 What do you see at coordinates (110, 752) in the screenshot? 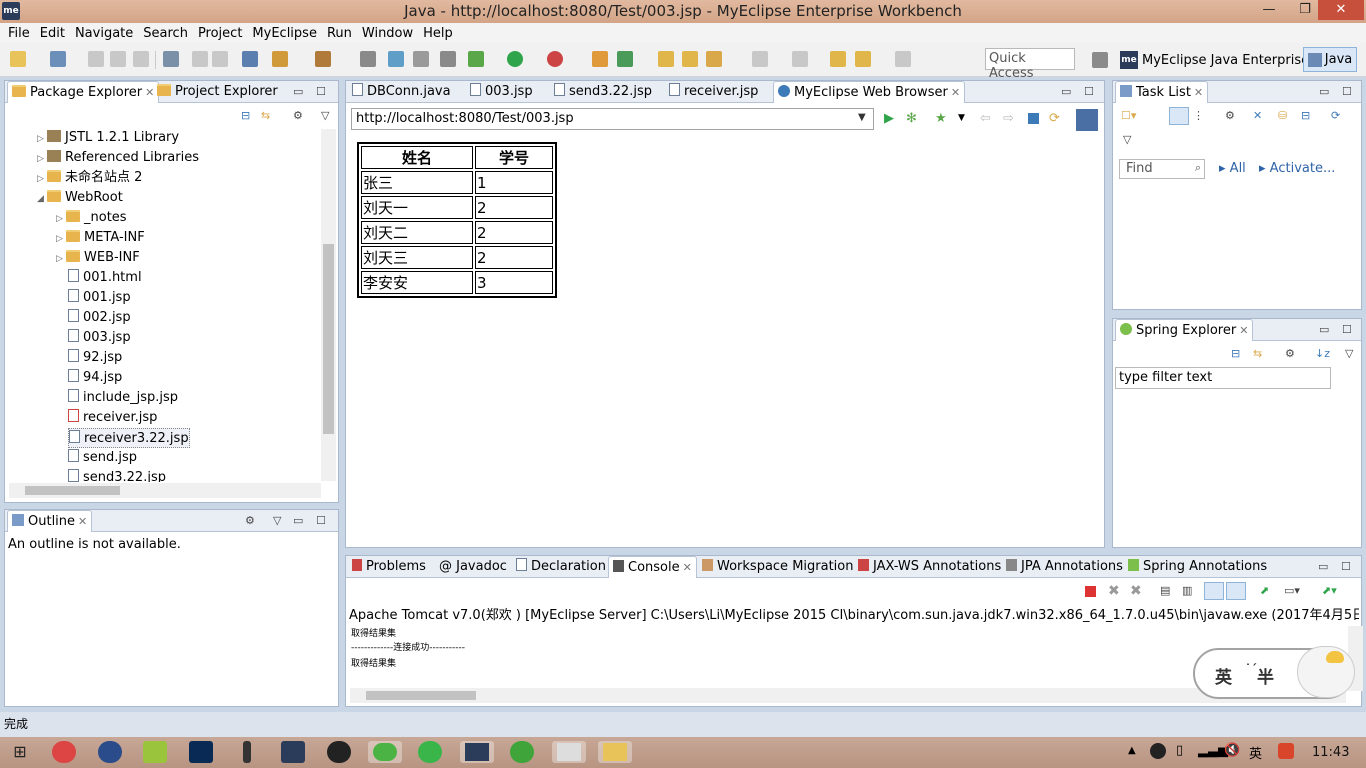
I see `app-icon` at bounding box center [110, 752].